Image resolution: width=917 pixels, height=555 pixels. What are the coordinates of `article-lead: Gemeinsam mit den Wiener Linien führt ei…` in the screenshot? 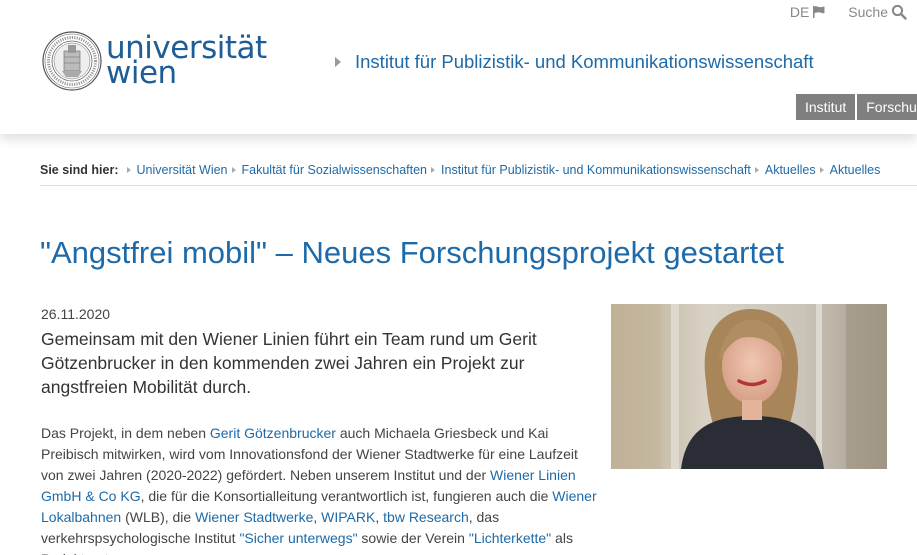 It's located at (289, 363).